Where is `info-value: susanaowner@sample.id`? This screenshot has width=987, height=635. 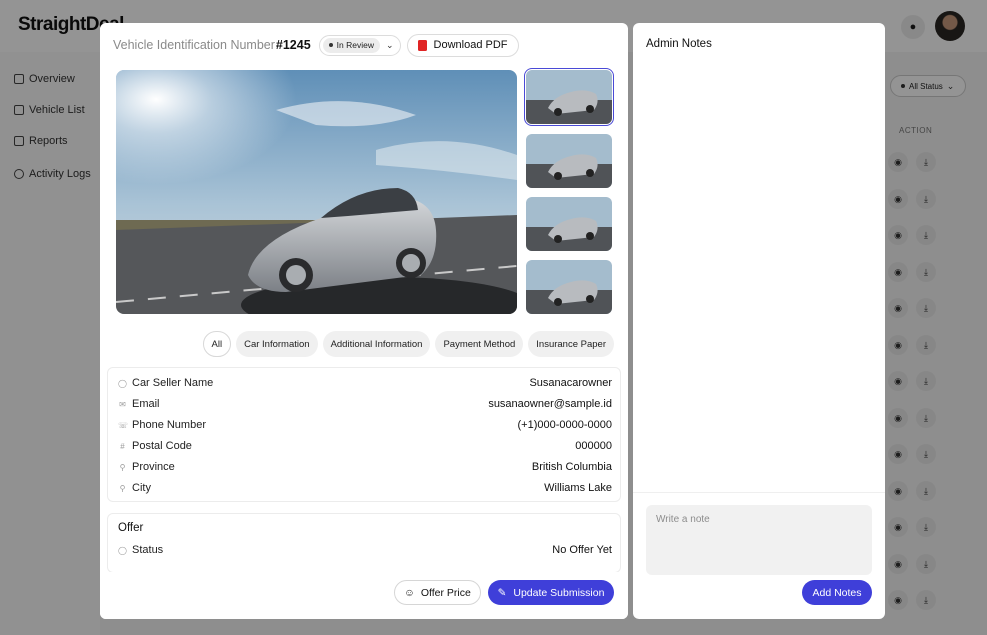
info-value: susanaowner@sample.id is located at coordinates (550, 404).